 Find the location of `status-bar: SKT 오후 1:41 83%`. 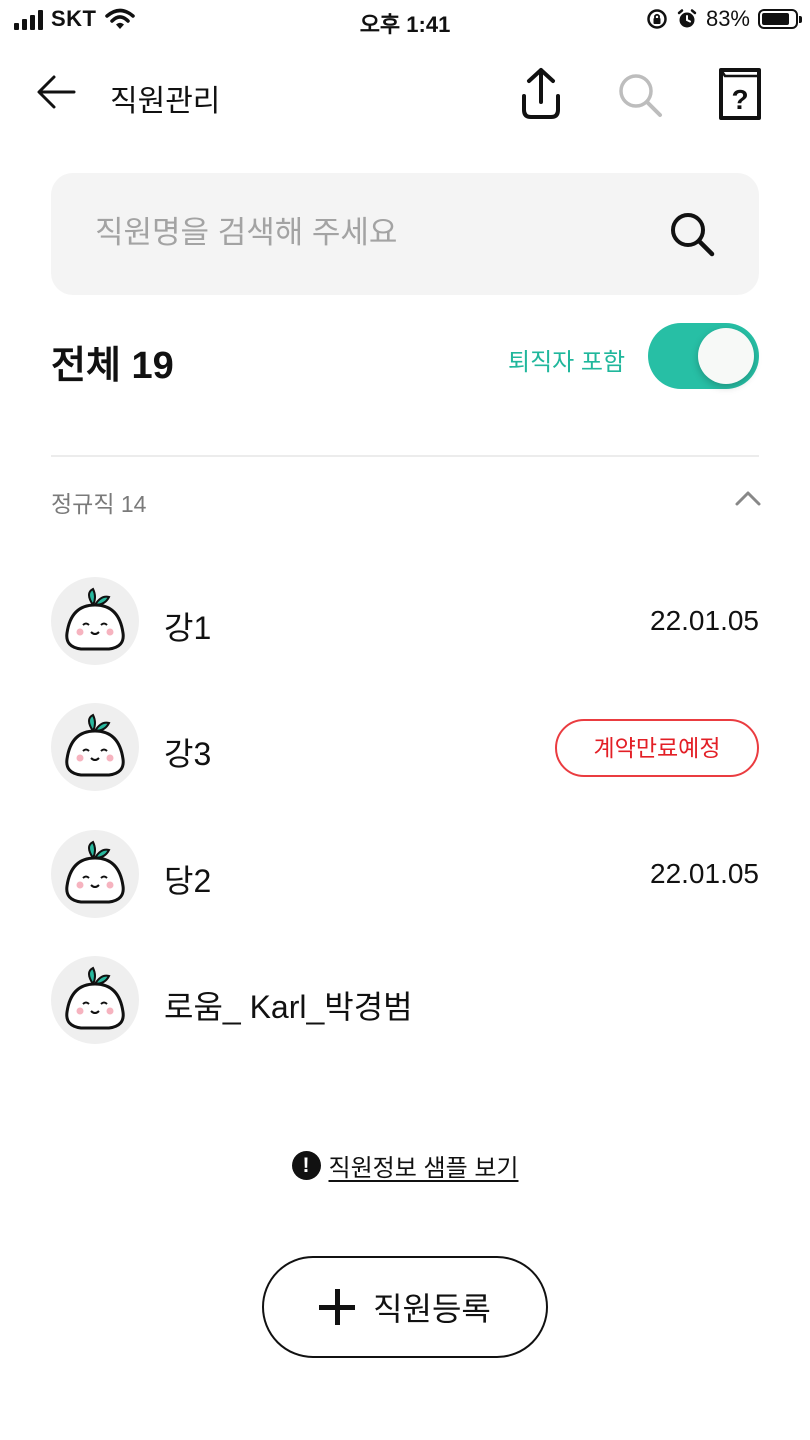

status-bar: SKT 오후 1:41 83% is located at coordinates (405, 20).